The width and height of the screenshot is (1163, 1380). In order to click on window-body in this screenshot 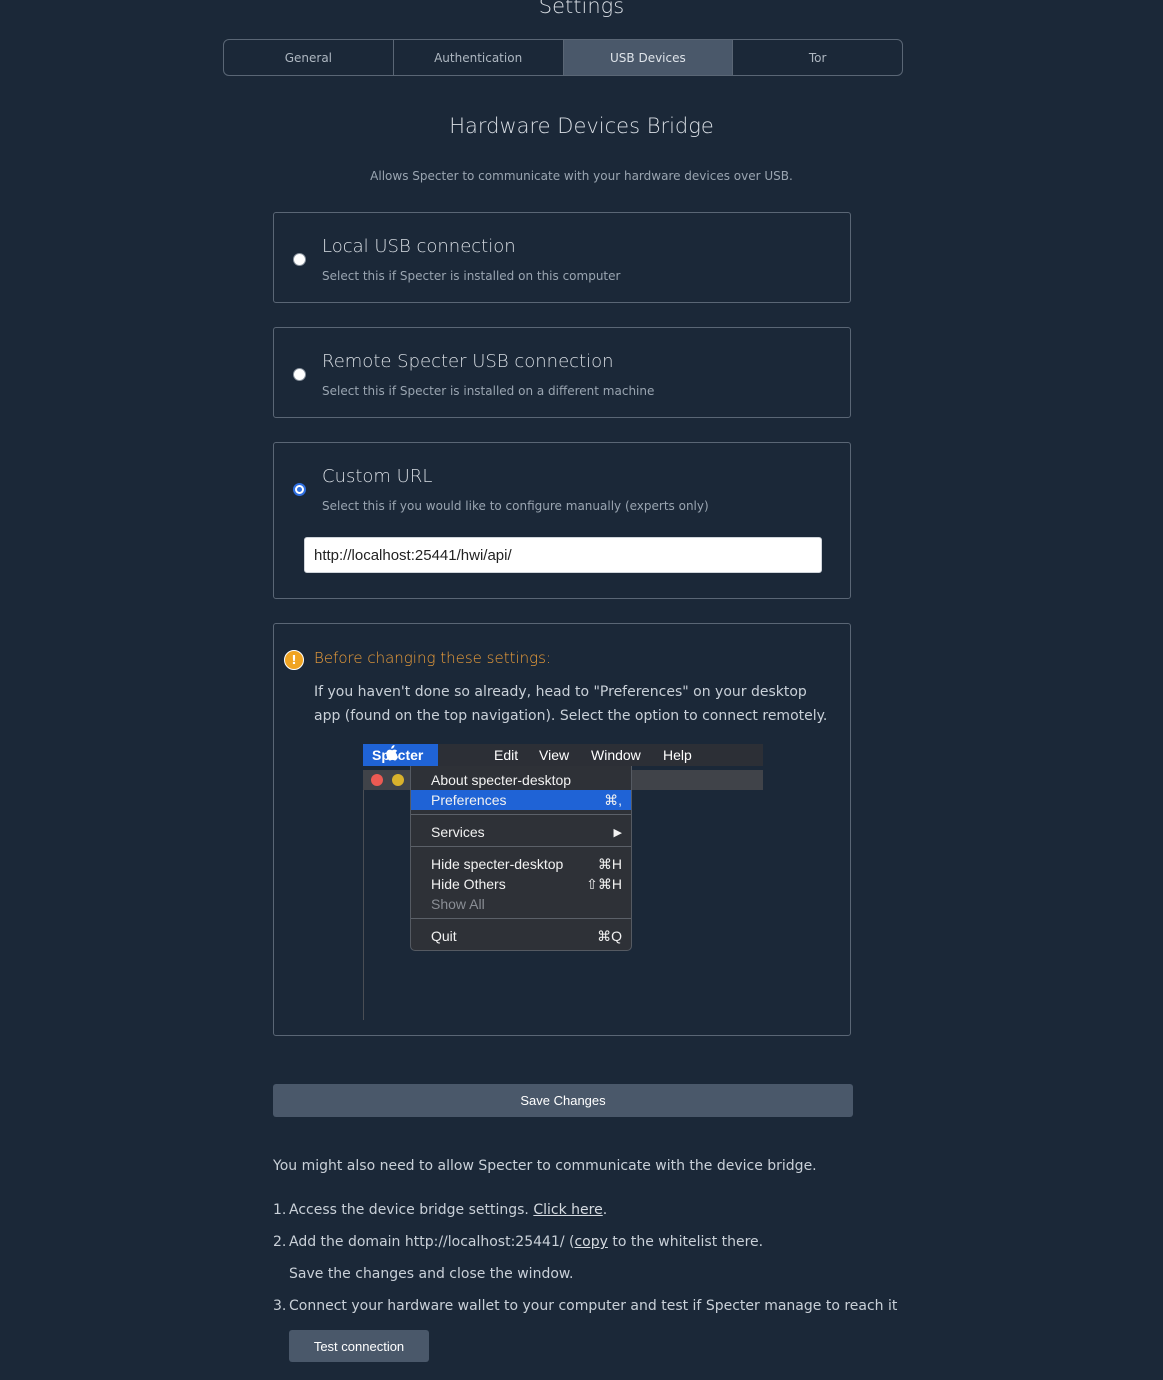, I will do `click(363, 905)`.